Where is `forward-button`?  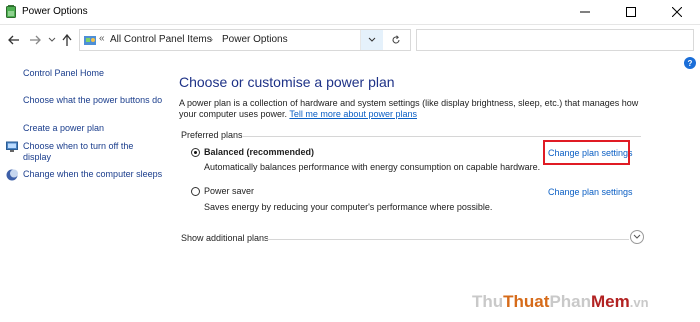 forward-button is located at coordinates (35, 40).